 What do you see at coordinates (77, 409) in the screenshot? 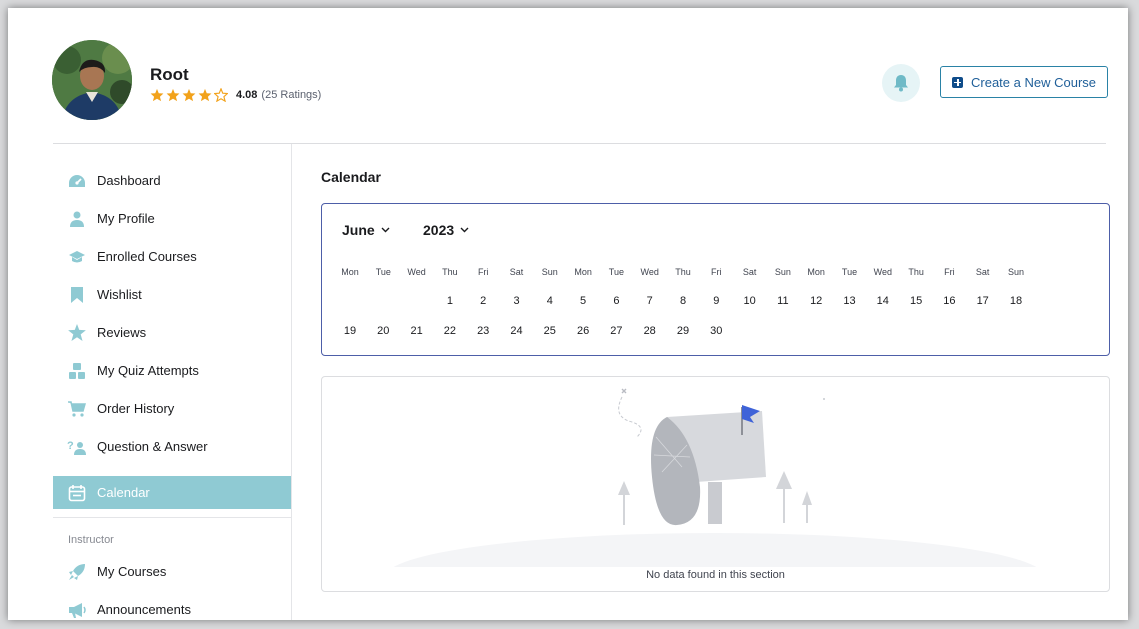
I see `cart-icon` at bounding box center [77, 409].